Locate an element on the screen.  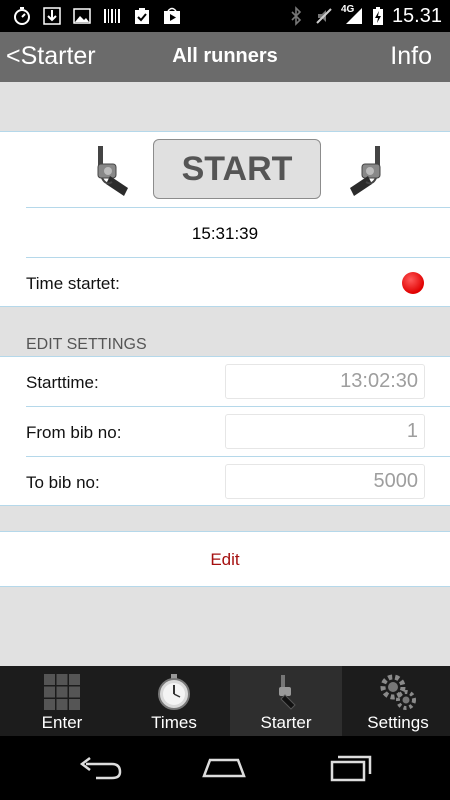
download-icon is located at coordinates (52, 16).